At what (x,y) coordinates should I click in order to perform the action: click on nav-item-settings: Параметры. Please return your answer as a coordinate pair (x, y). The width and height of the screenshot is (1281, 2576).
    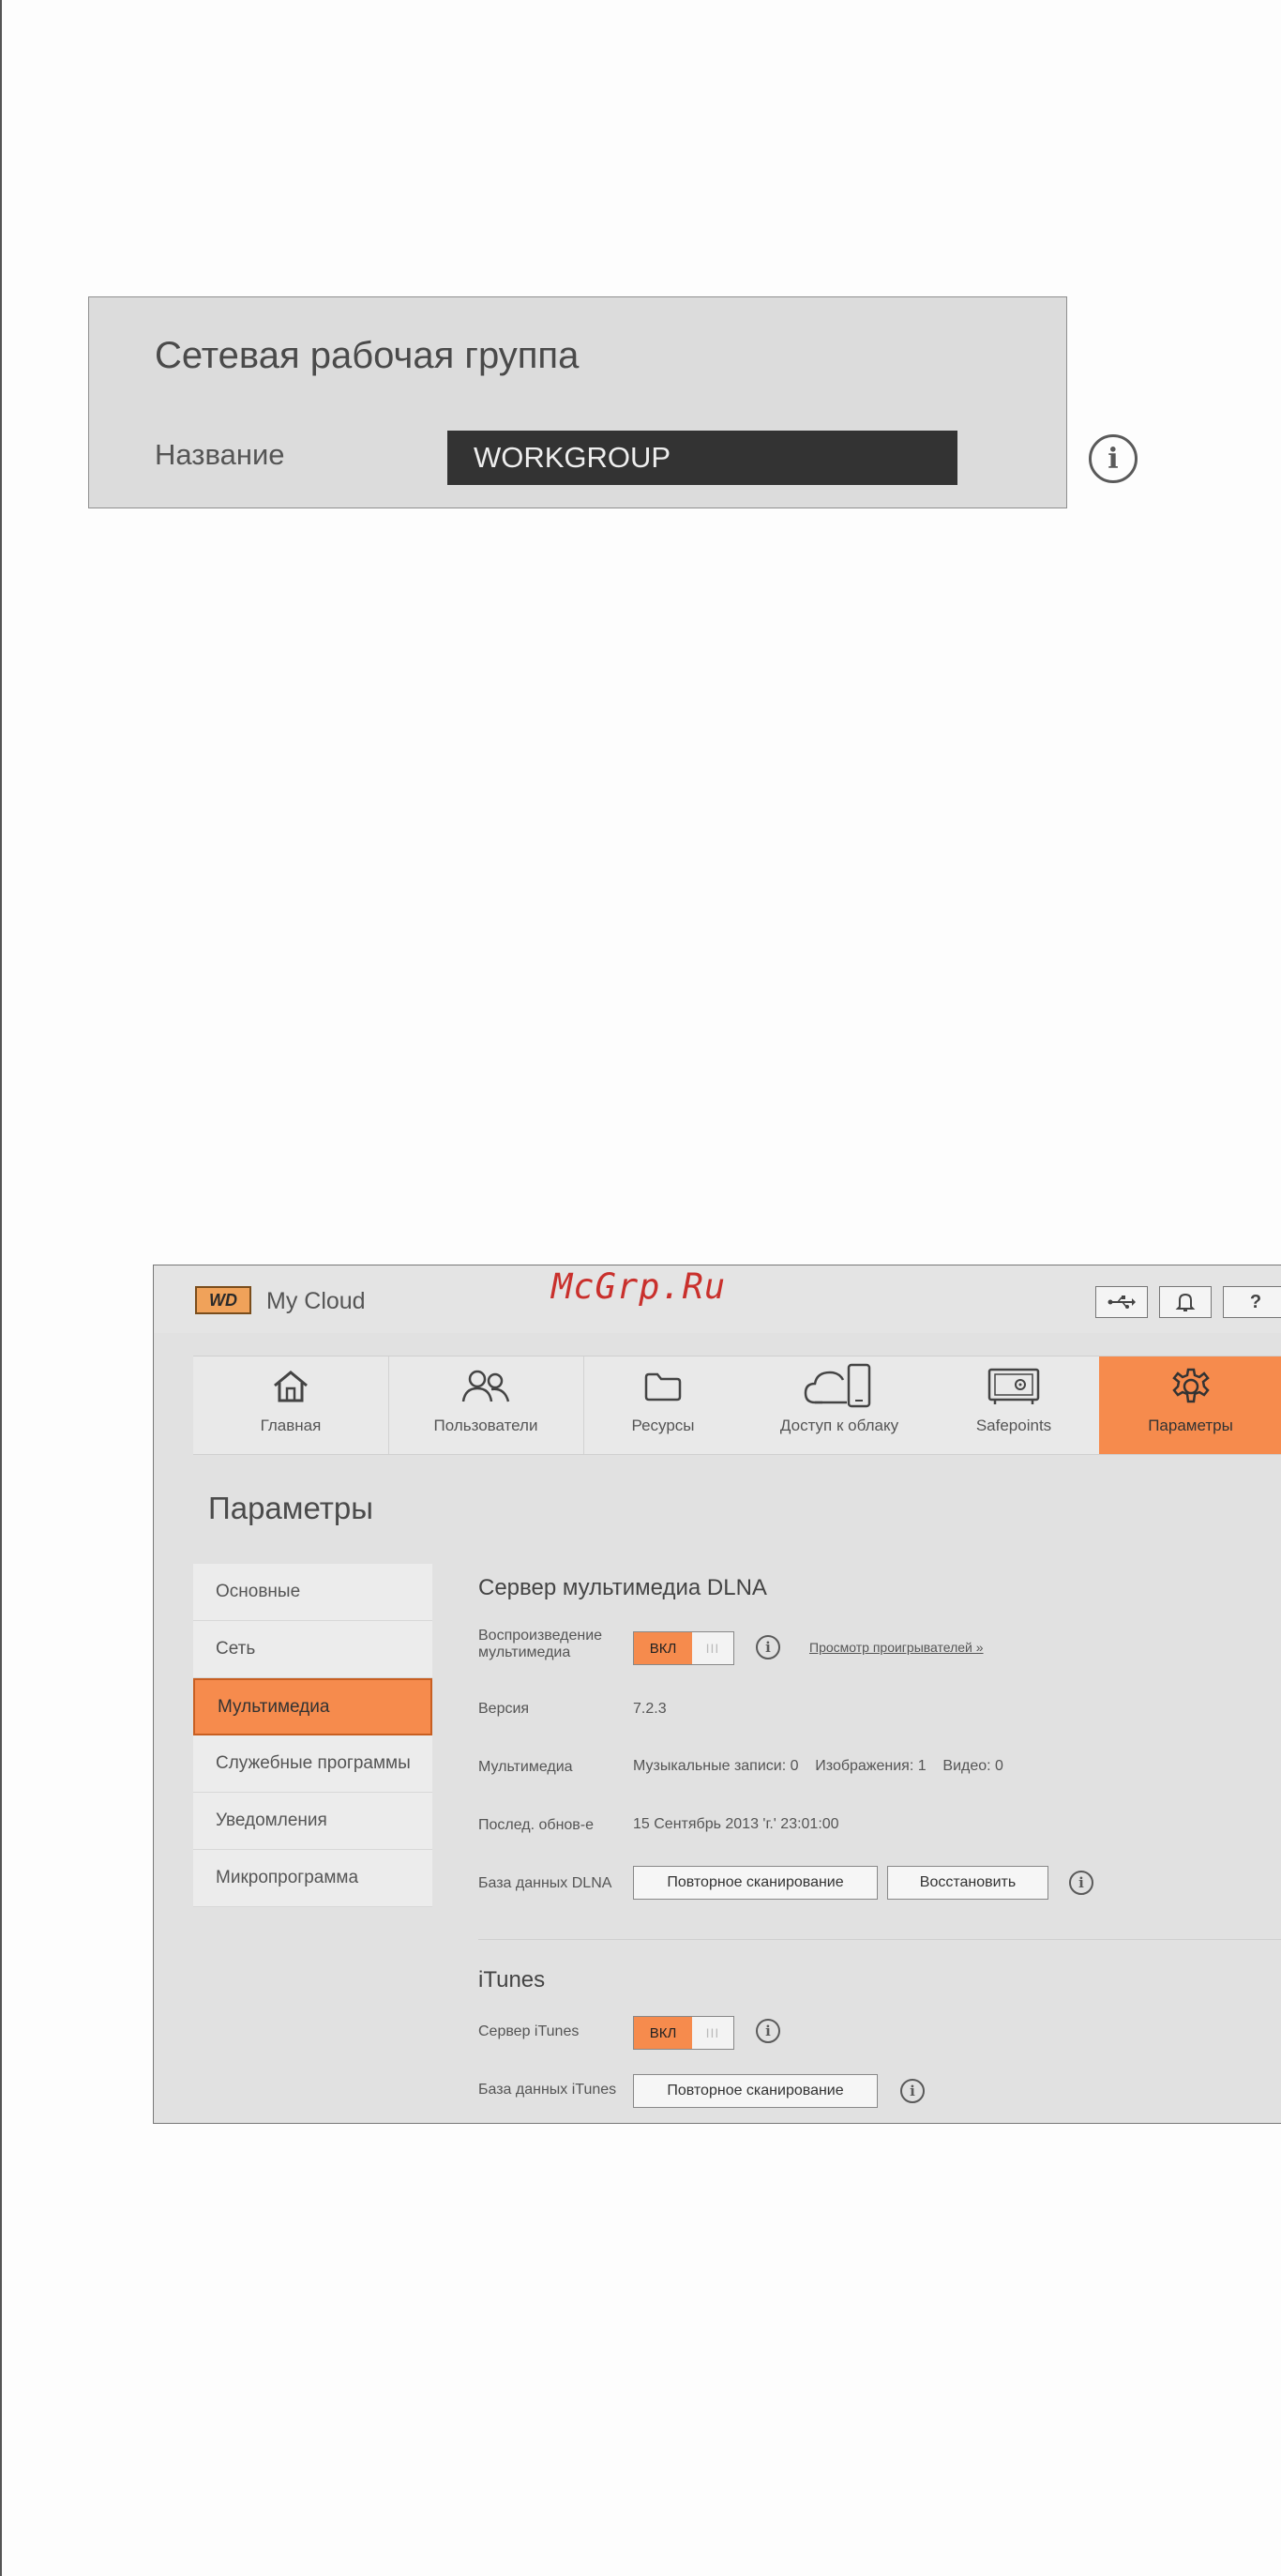
    Looking at the image, I should click on (1190, 1405).